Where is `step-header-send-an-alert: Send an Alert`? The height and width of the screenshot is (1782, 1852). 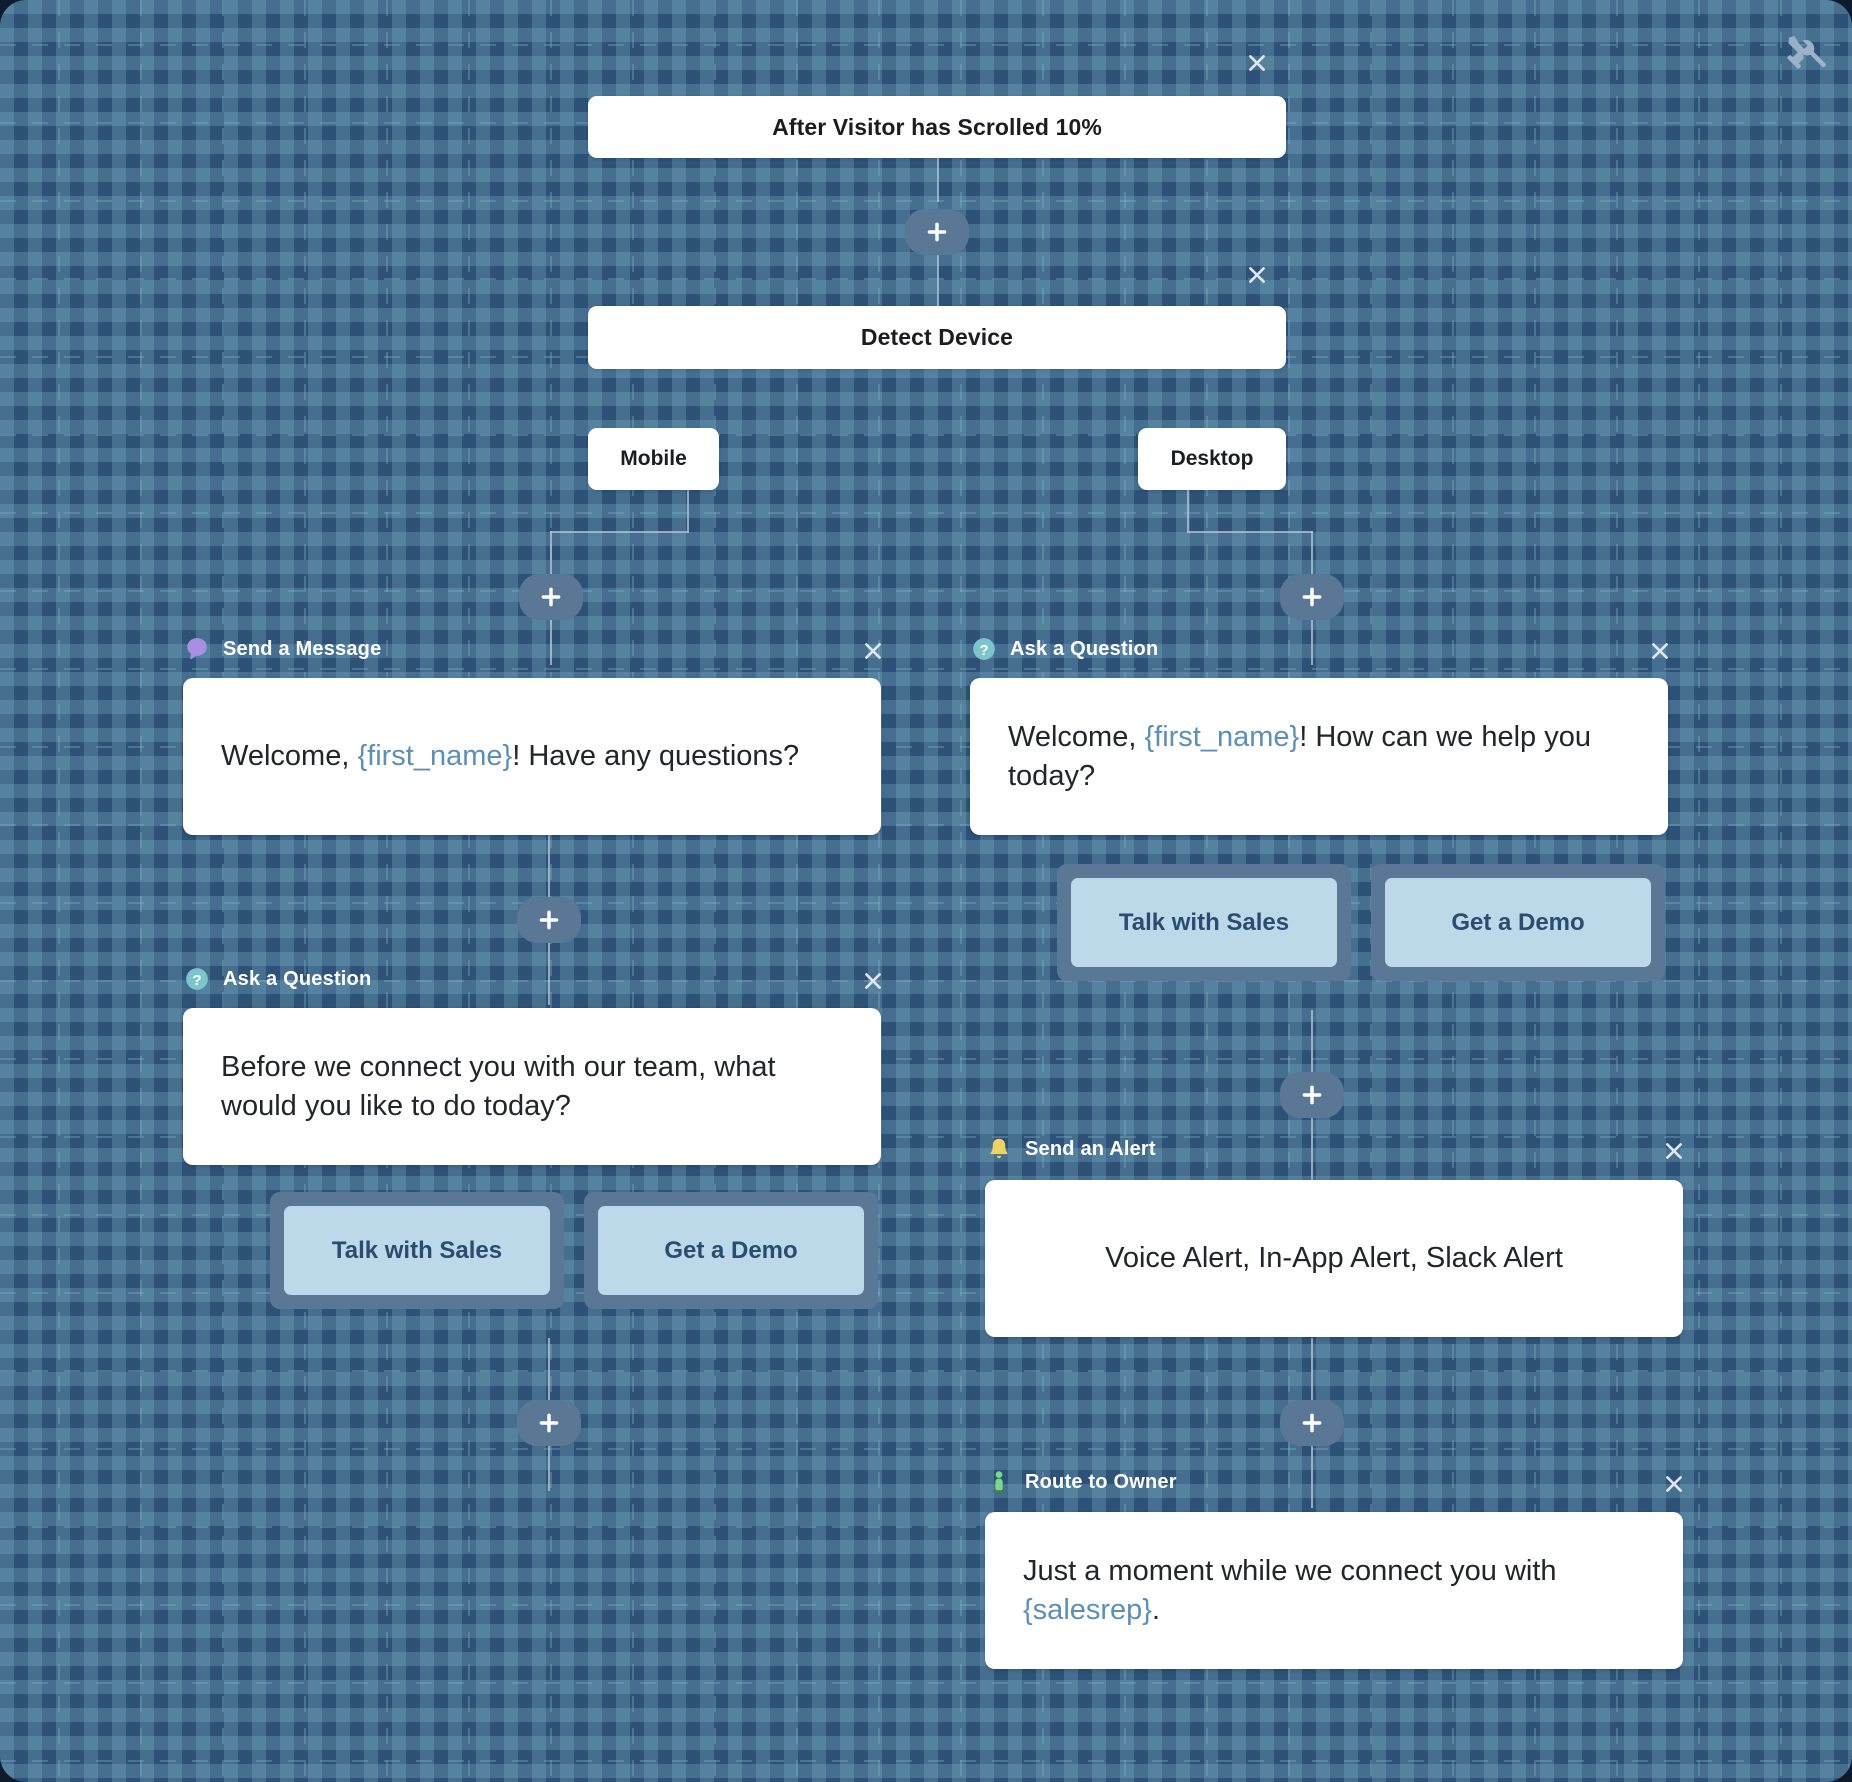
step-header-send-an-alert: Send an Alert is located at coordinates (1070, 1149).